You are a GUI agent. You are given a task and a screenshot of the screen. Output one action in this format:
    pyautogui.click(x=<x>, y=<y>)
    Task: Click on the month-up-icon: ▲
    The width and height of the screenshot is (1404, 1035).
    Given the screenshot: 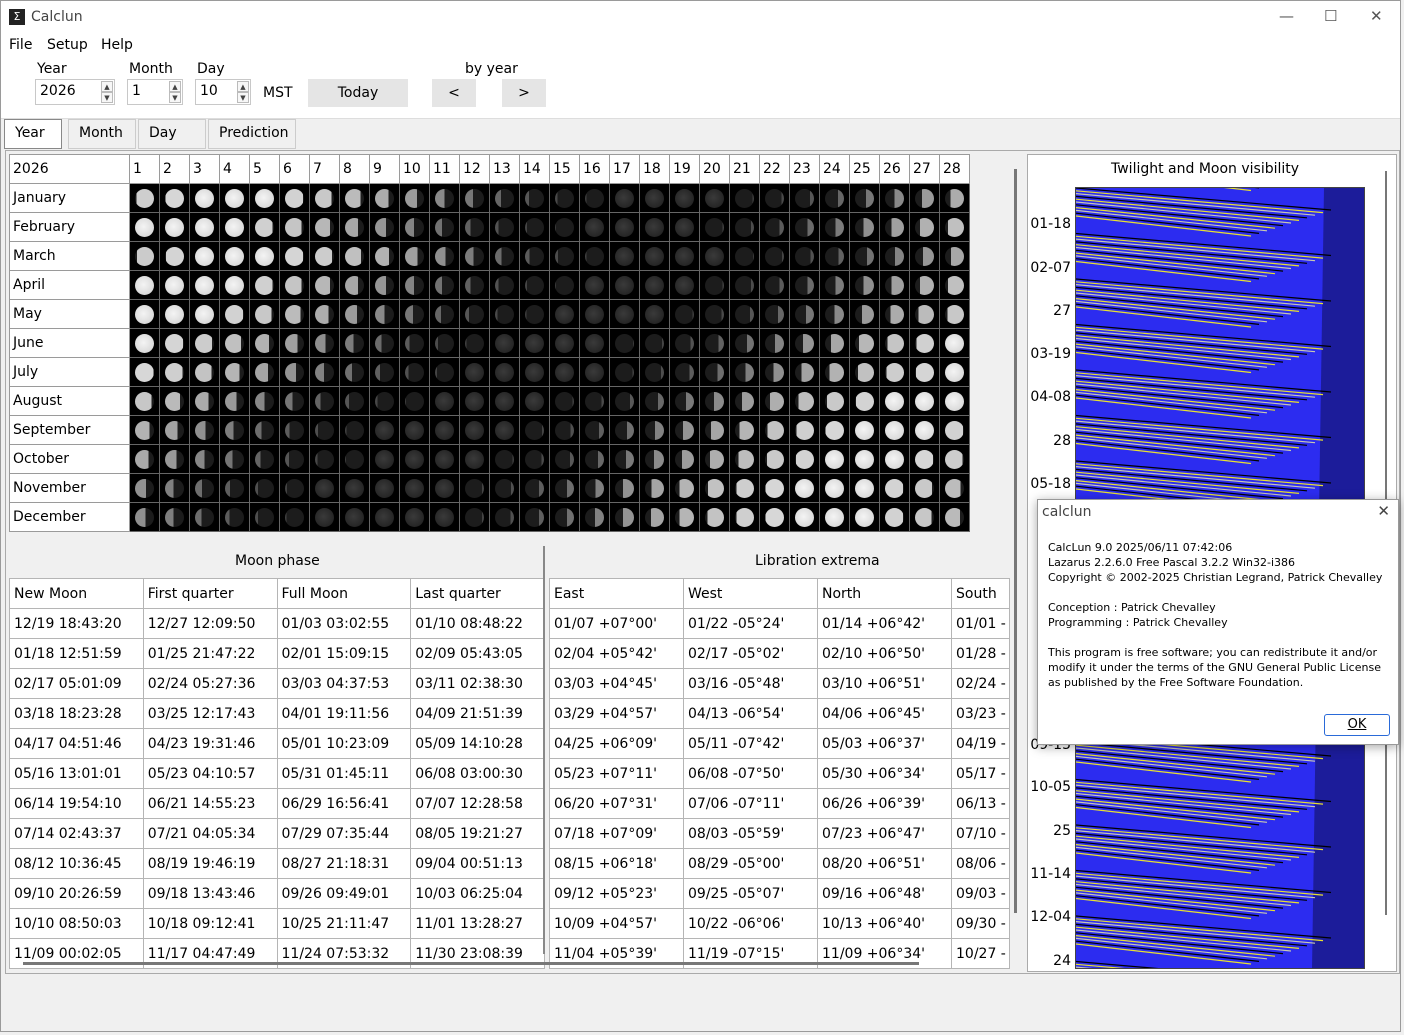 What is the action you would take?
    pyautogui.click(x=175, y=86)
    